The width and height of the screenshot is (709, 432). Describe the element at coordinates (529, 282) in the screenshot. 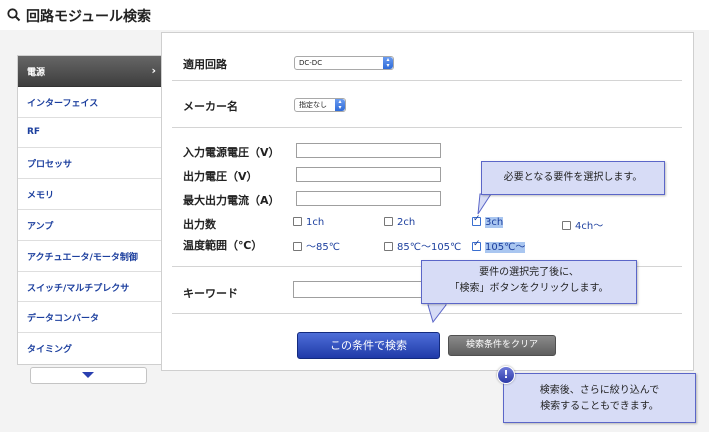

I see `search-button-callout: 要件の選択完了後に、 「検索」ボタンをクリックします。` at that location.